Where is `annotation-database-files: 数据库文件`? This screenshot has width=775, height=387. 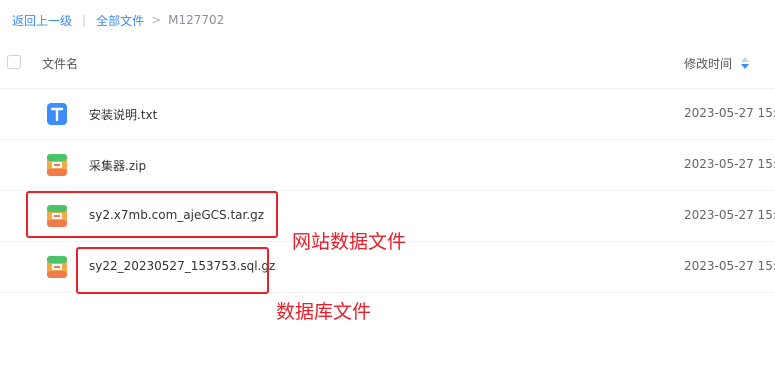
annotation-database-files: 数据库文件 is located at coordinates (324, 312).